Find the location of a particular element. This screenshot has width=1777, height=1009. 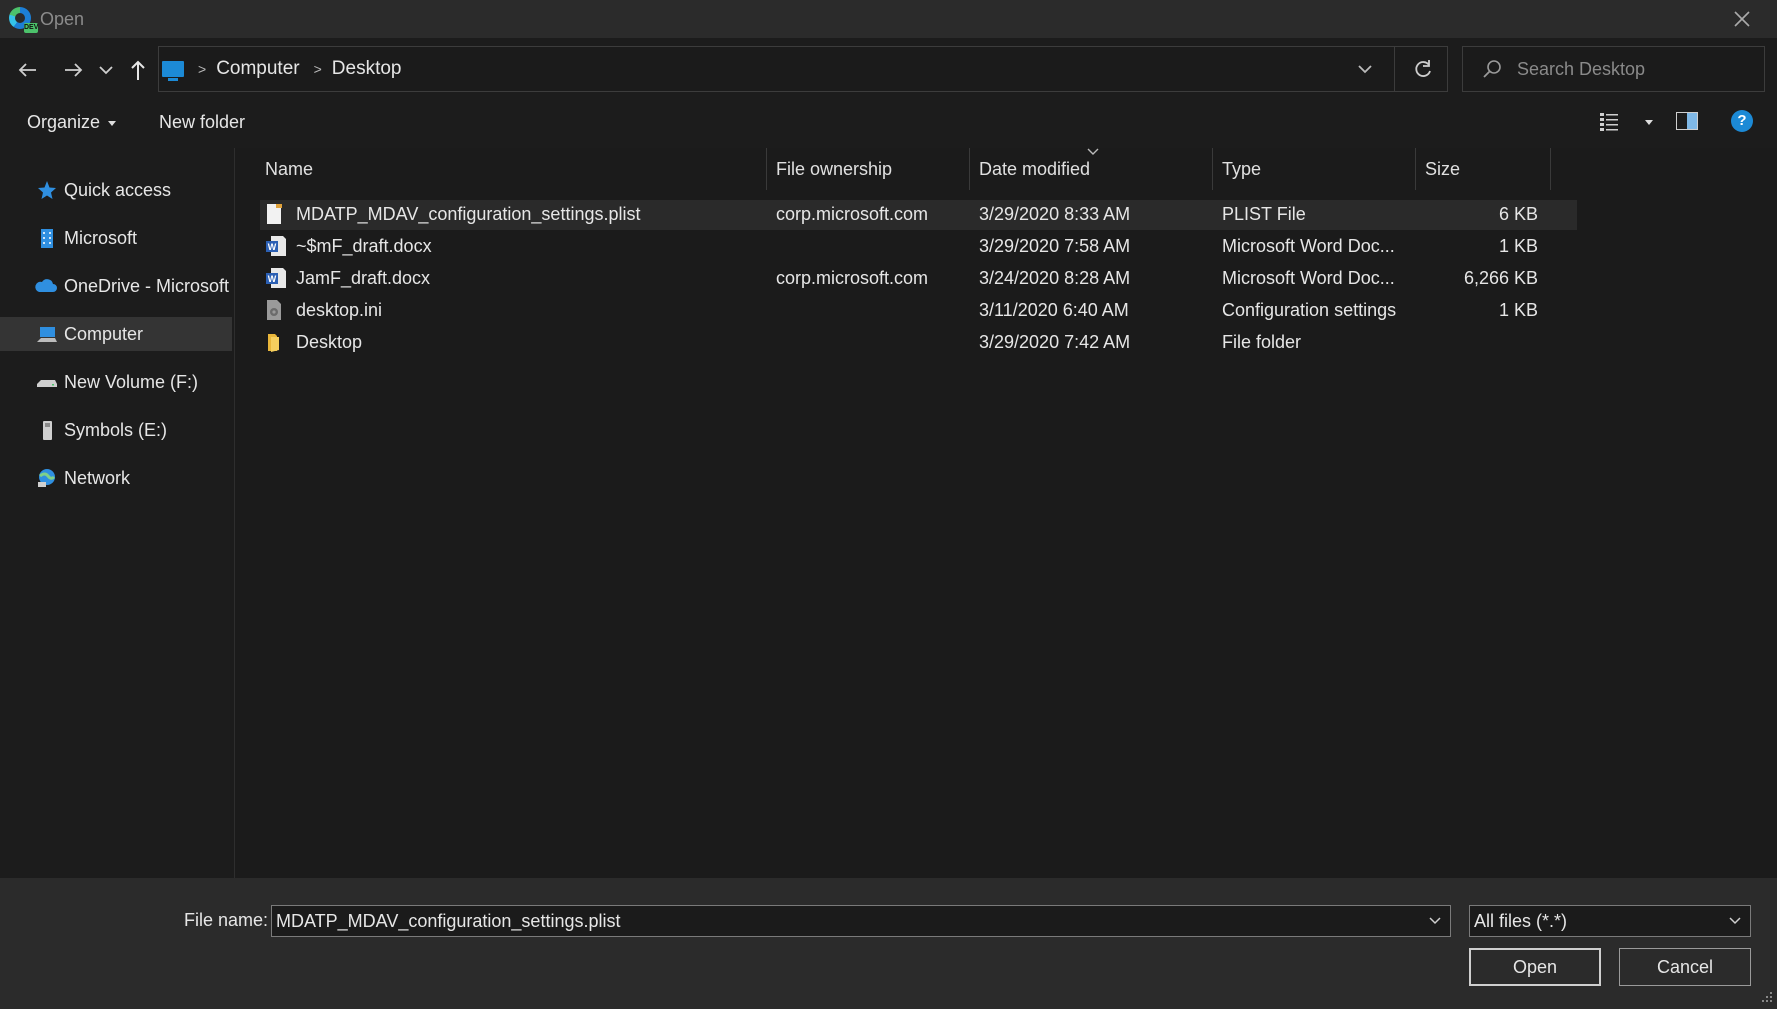

breadcrumb-desktop: Desktop is located at coordinates (367, 69).